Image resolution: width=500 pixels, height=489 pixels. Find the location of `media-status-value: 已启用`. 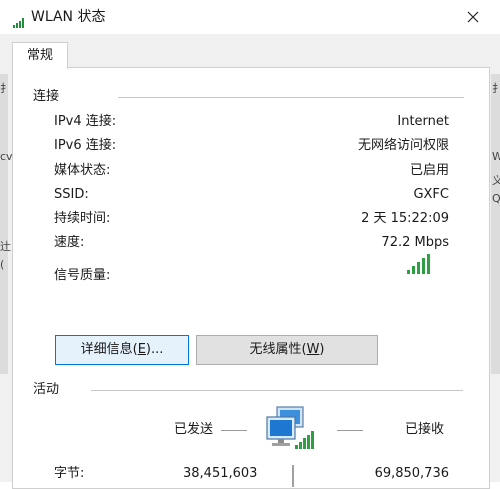

media-status-value: 已启用 is located at coordinates (429, 170).